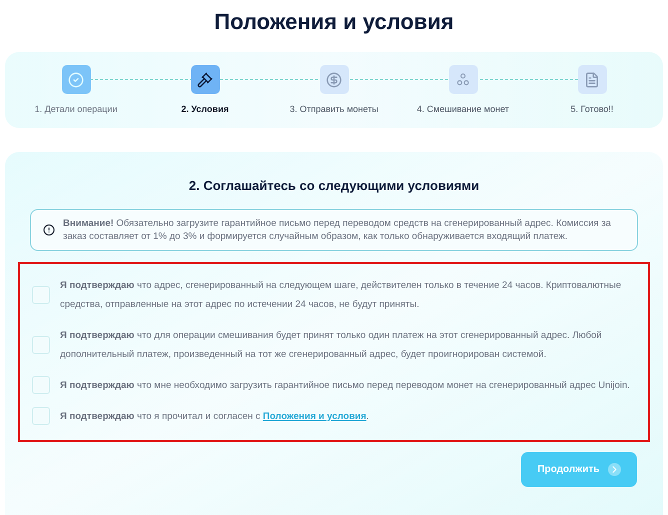  Describe the element at coordinates (205, 109) in the screenshot. I see `step-label: 2. Условия` at that location.